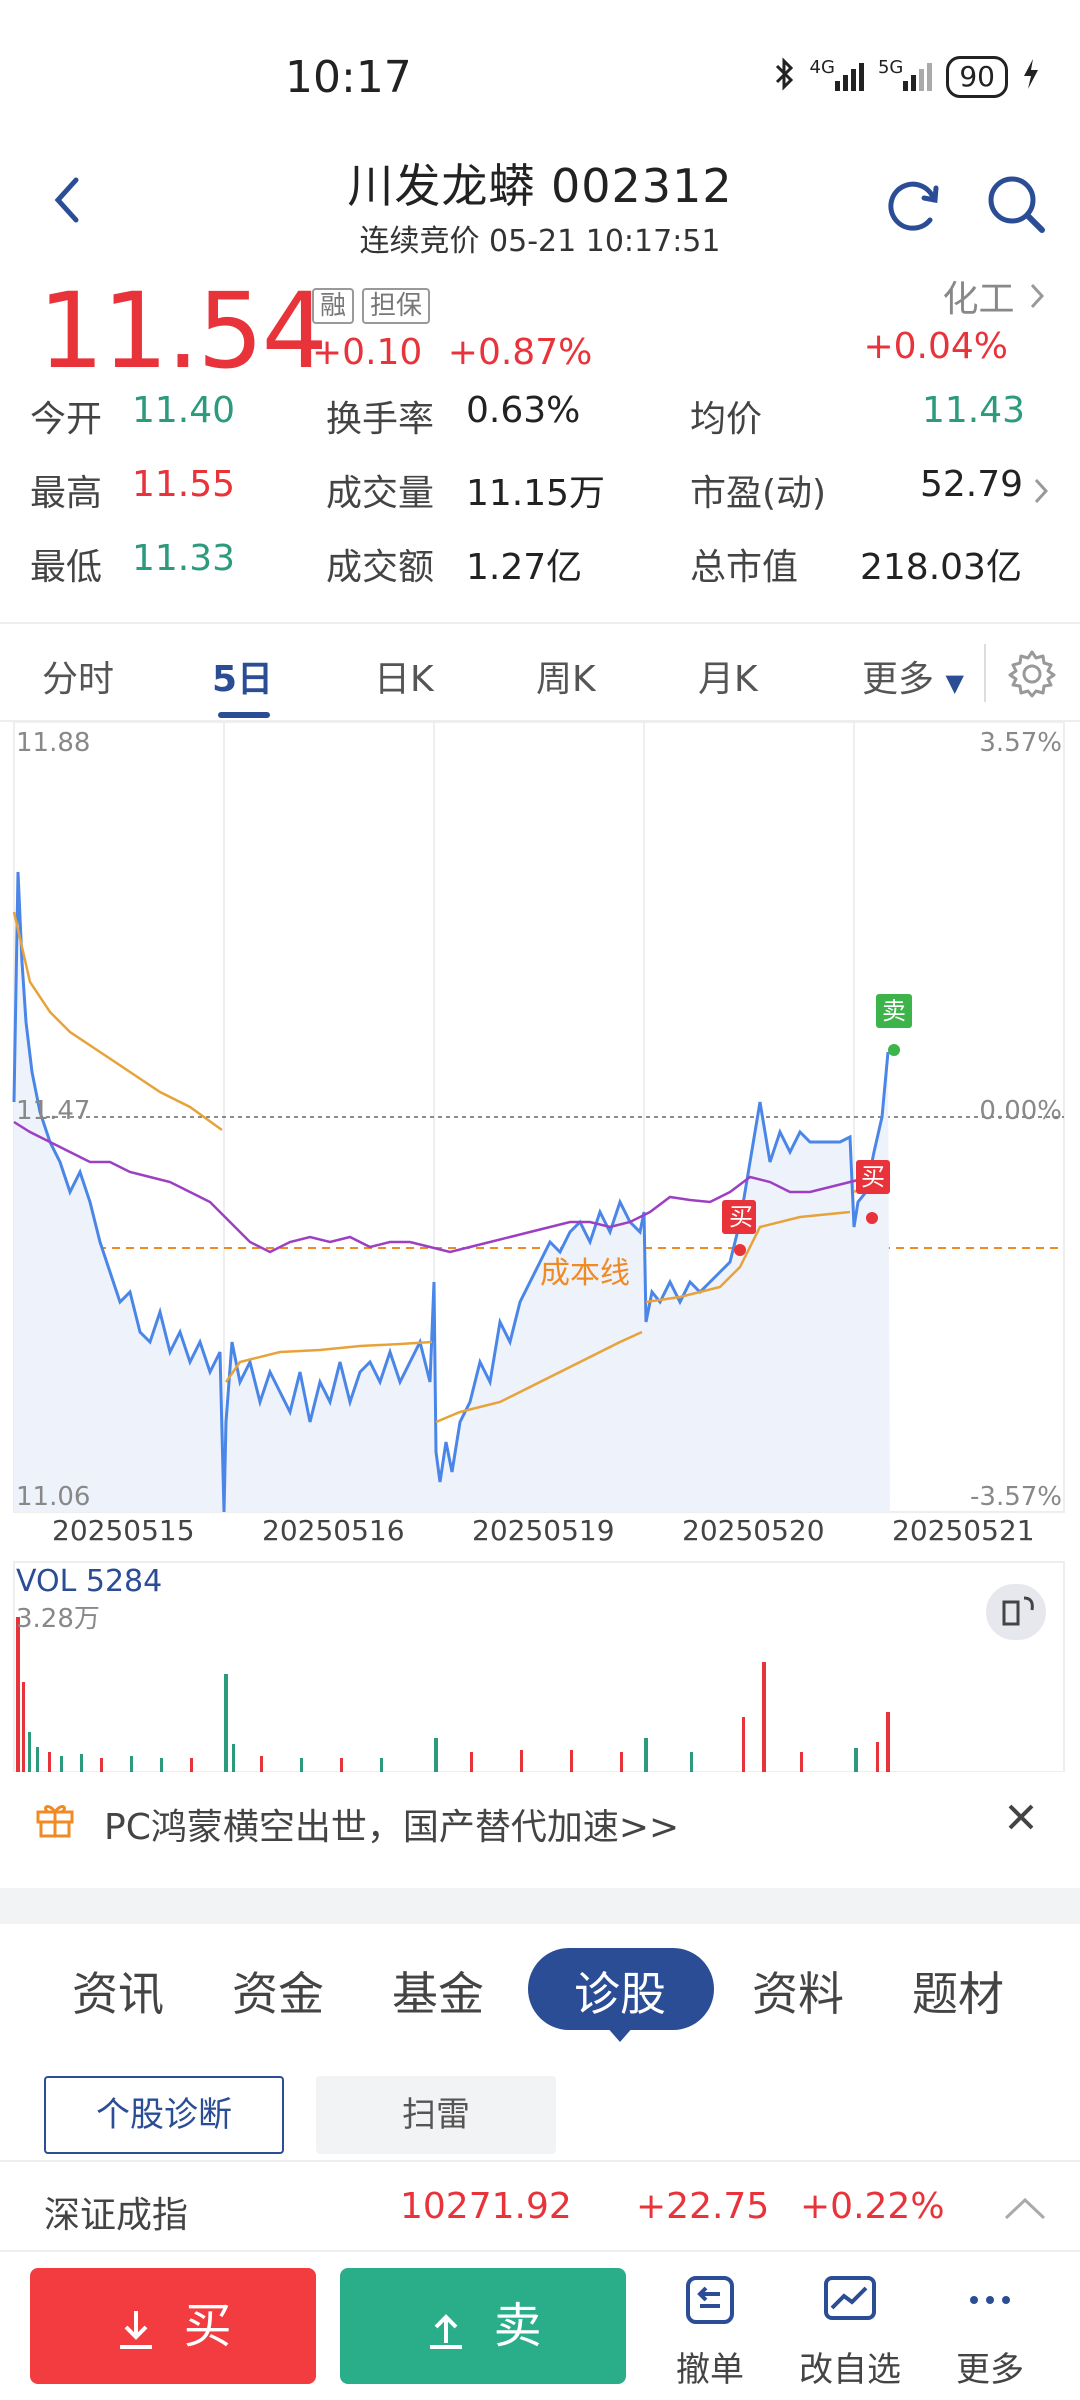 The width and height of the screenshot is (1080, 2400). Describe the element at coordinates (972, 484) in the screenshot. I see `stat-value: 52.79` at that location.